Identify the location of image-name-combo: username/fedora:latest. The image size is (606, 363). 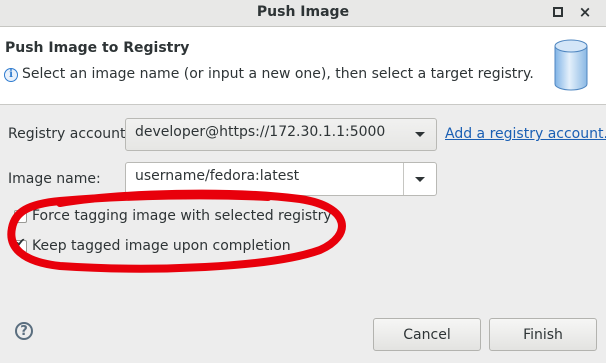
(281, 179).